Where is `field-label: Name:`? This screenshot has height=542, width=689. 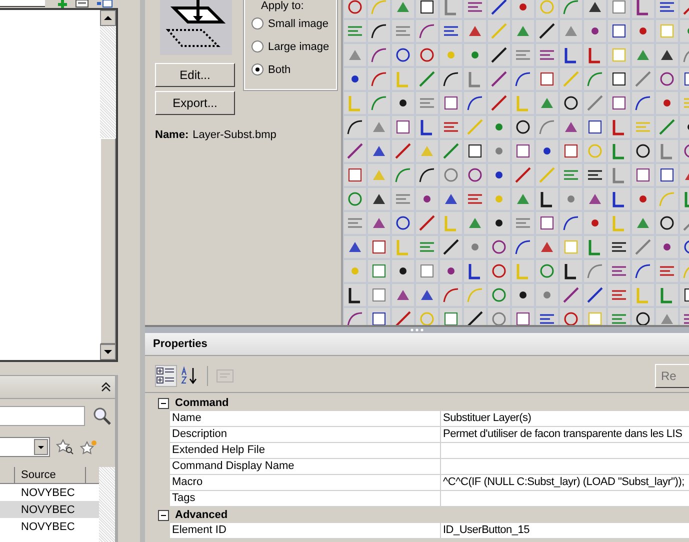
field-label: Name: is located at coordinates (172, 135).